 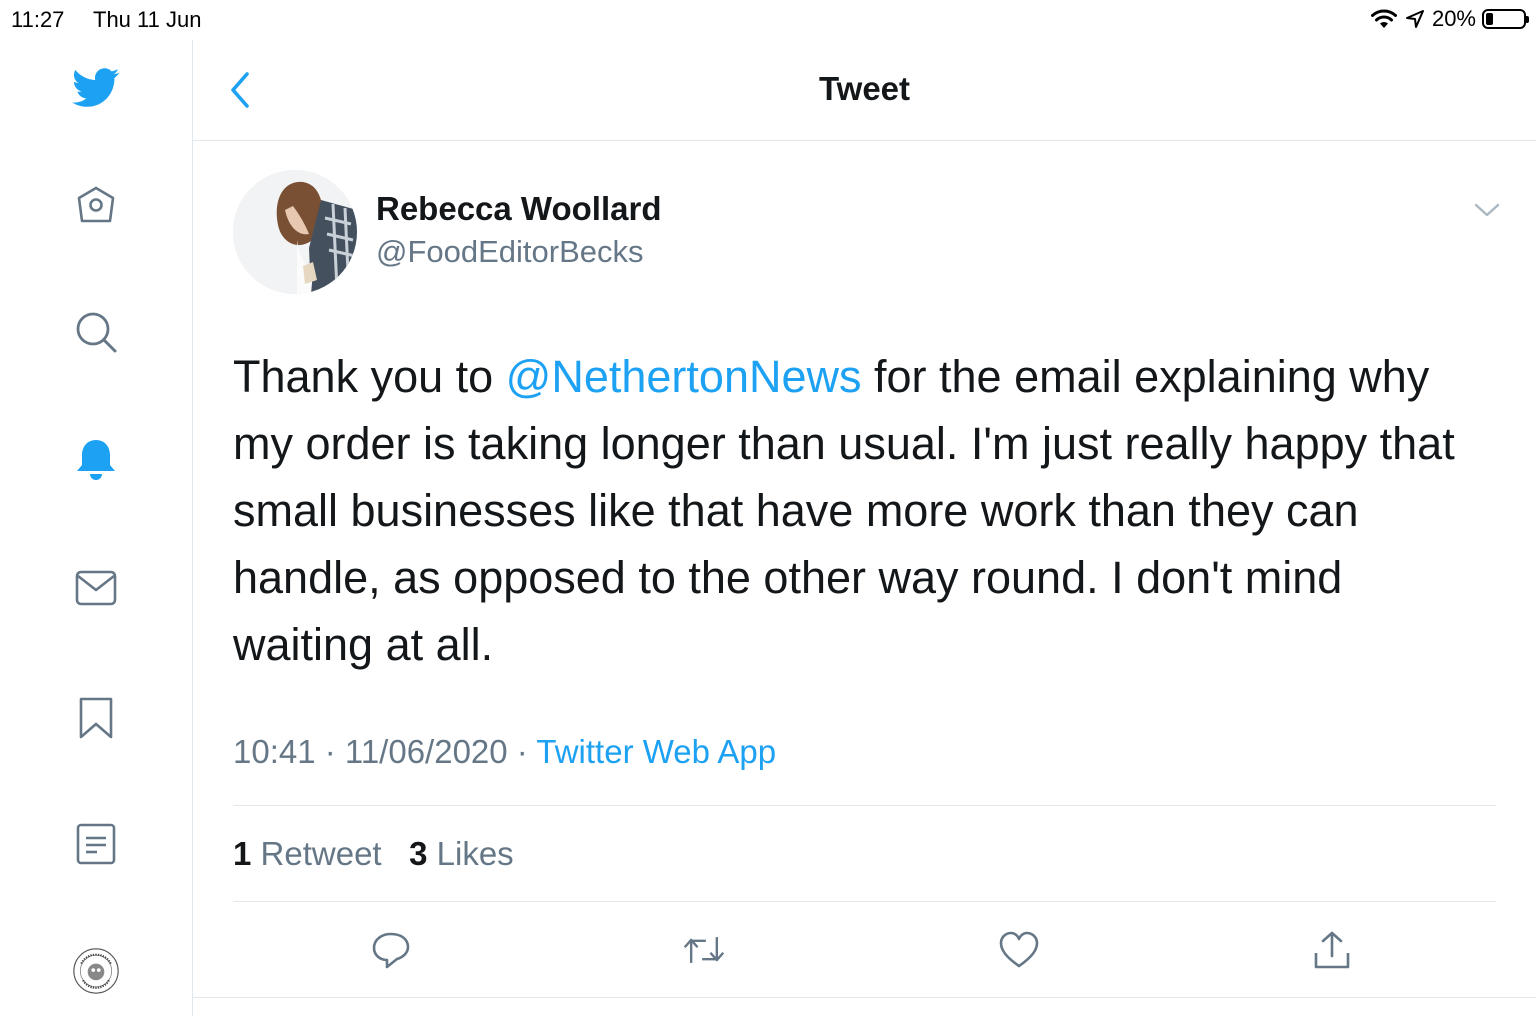 I want to click on tweet-source-link: Twitter Web App, so click(x=656, y=751).